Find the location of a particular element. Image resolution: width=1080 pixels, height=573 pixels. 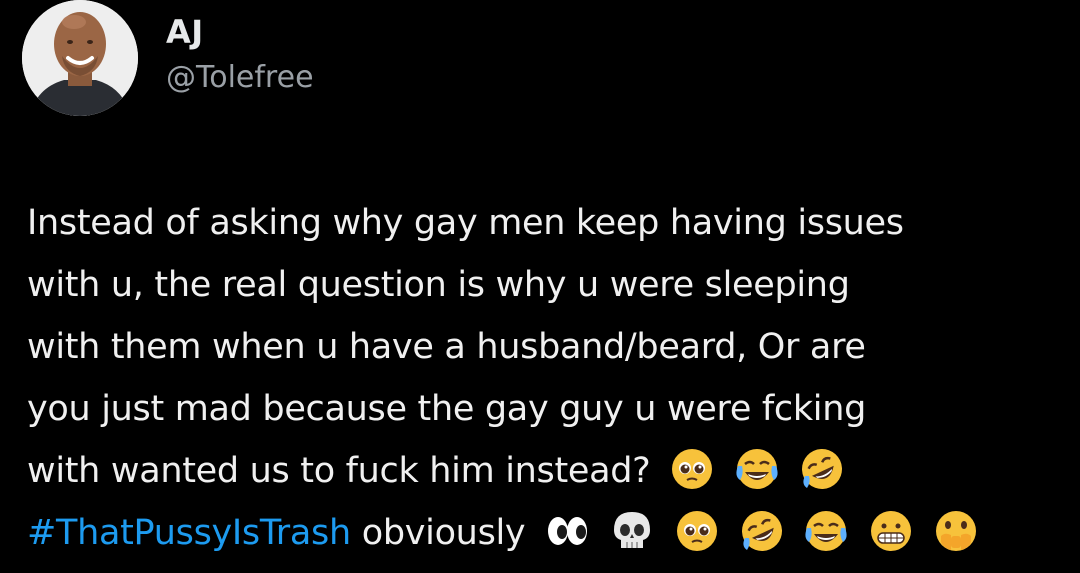

author-names: AJ @Tolefree is located at coordinates (240, 55).